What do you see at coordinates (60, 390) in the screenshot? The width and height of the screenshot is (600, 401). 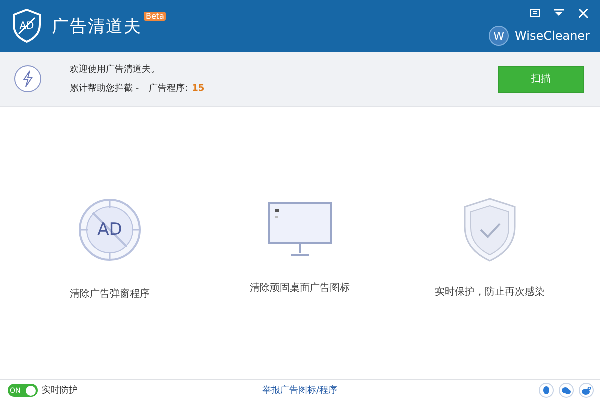 I see `toggle-caption: 实时防护` at bounding box center [60, 390].